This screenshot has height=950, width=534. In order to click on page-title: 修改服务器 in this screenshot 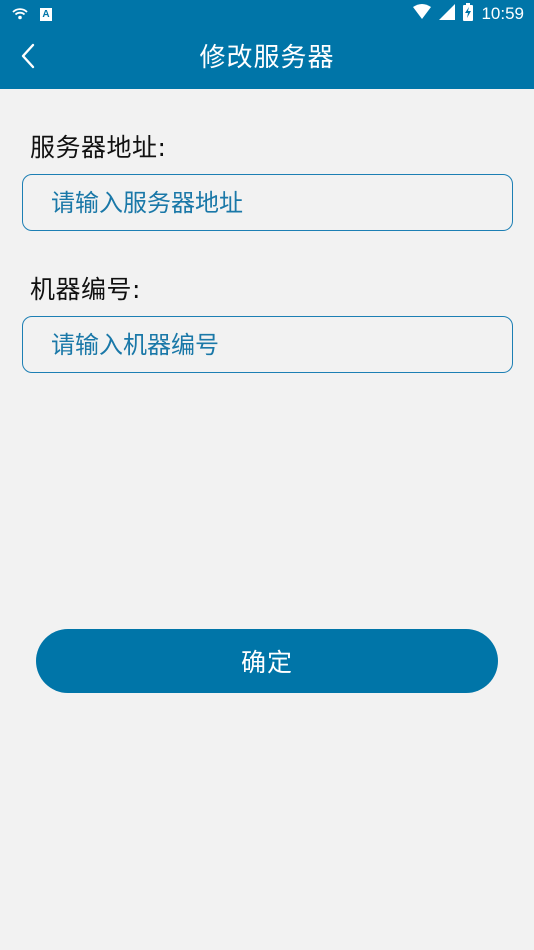, I will do `click(267, 58)`.